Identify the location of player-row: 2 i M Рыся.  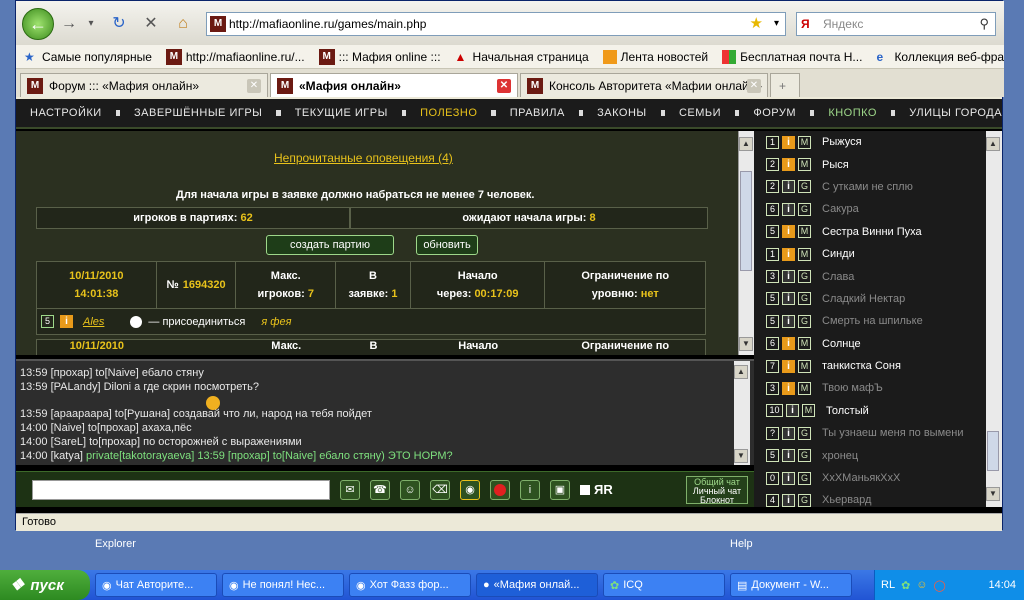
(876, 164).